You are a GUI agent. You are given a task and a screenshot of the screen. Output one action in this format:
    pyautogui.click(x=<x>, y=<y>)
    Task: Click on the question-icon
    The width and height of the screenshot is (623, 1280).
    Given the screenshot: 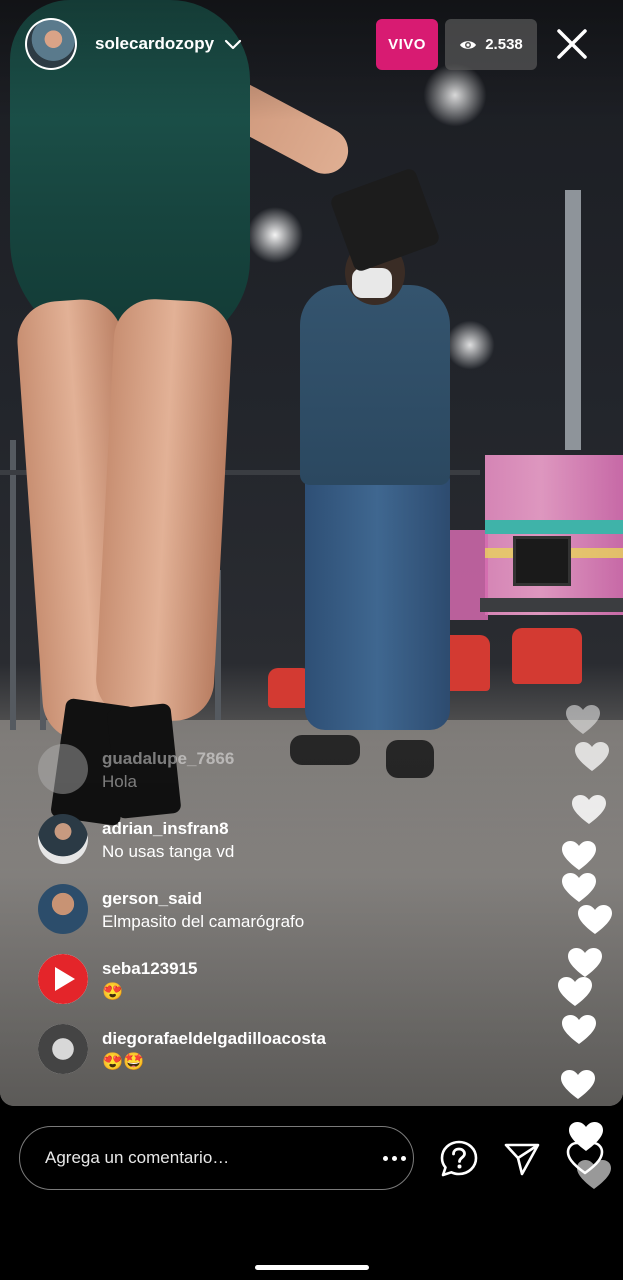 What is the action you would take?
    pyautogui.click(x=459, y=1159)
    